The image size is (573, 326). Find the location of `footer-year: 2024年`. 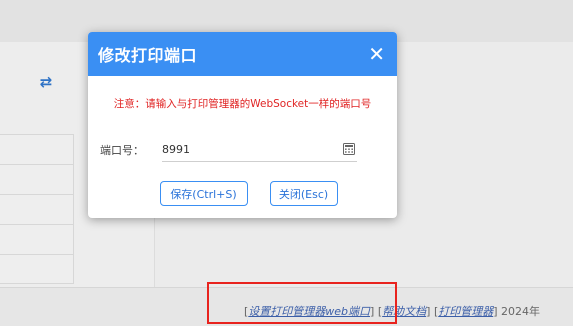

footer-year: 2024年 is located at coordinates (521, 311).